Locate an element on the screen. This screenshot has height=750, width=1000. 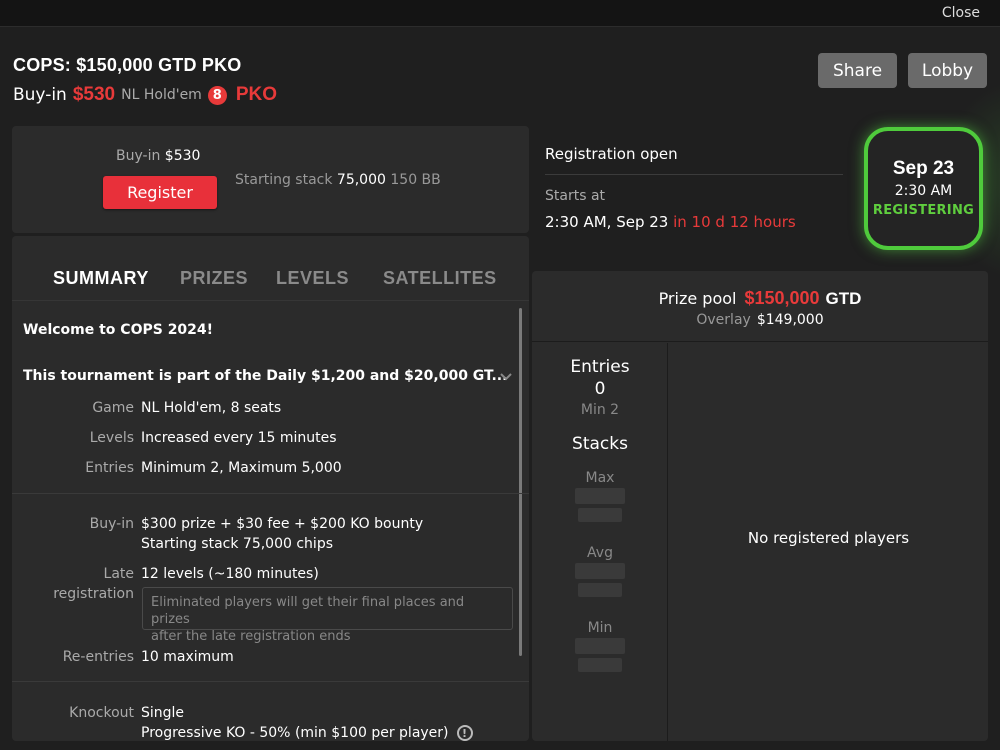
starting-stack: Starting stack 75,000 150 BB is located at coordinates (338, 180).